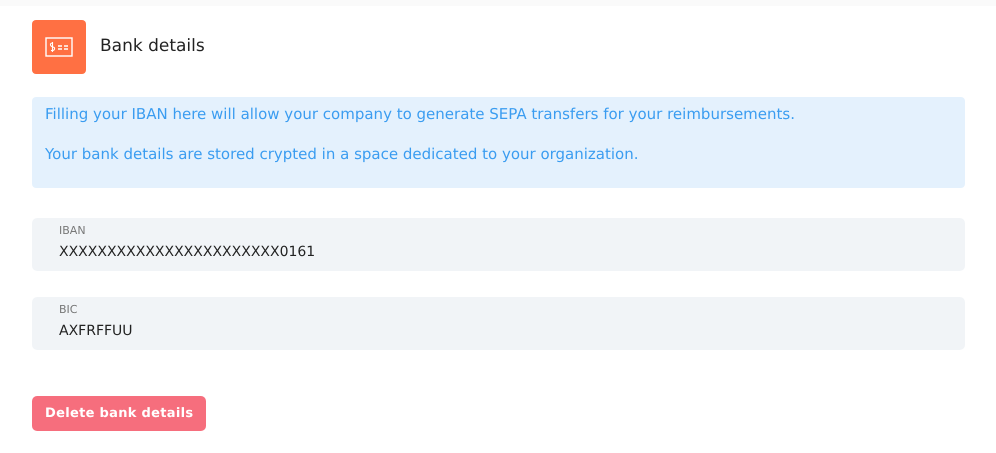  I want to click on text-field: IBAN XXXXXXXXXXXXXXXXXXXXXXX0161, so click(498, 244).